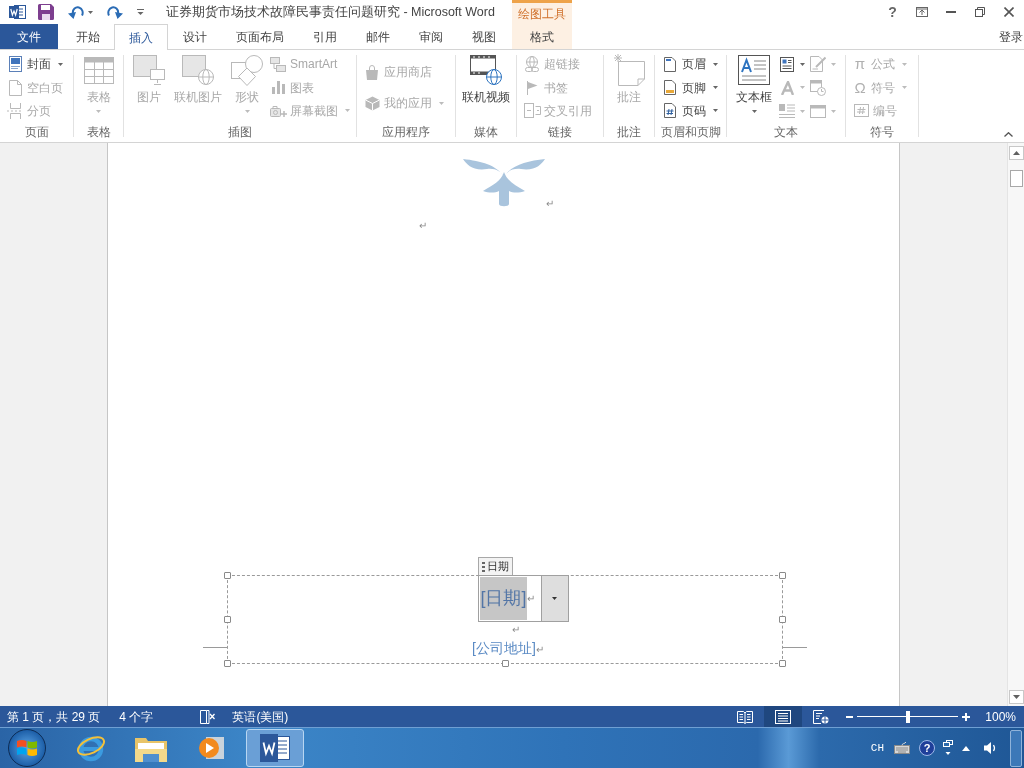 The width and height of the screenshot is (1024, 768). What do you see at coordinates (786, 132) in the screenshot?
I see `ribbon-group-label: 文本` at bounding box center [786, 132].